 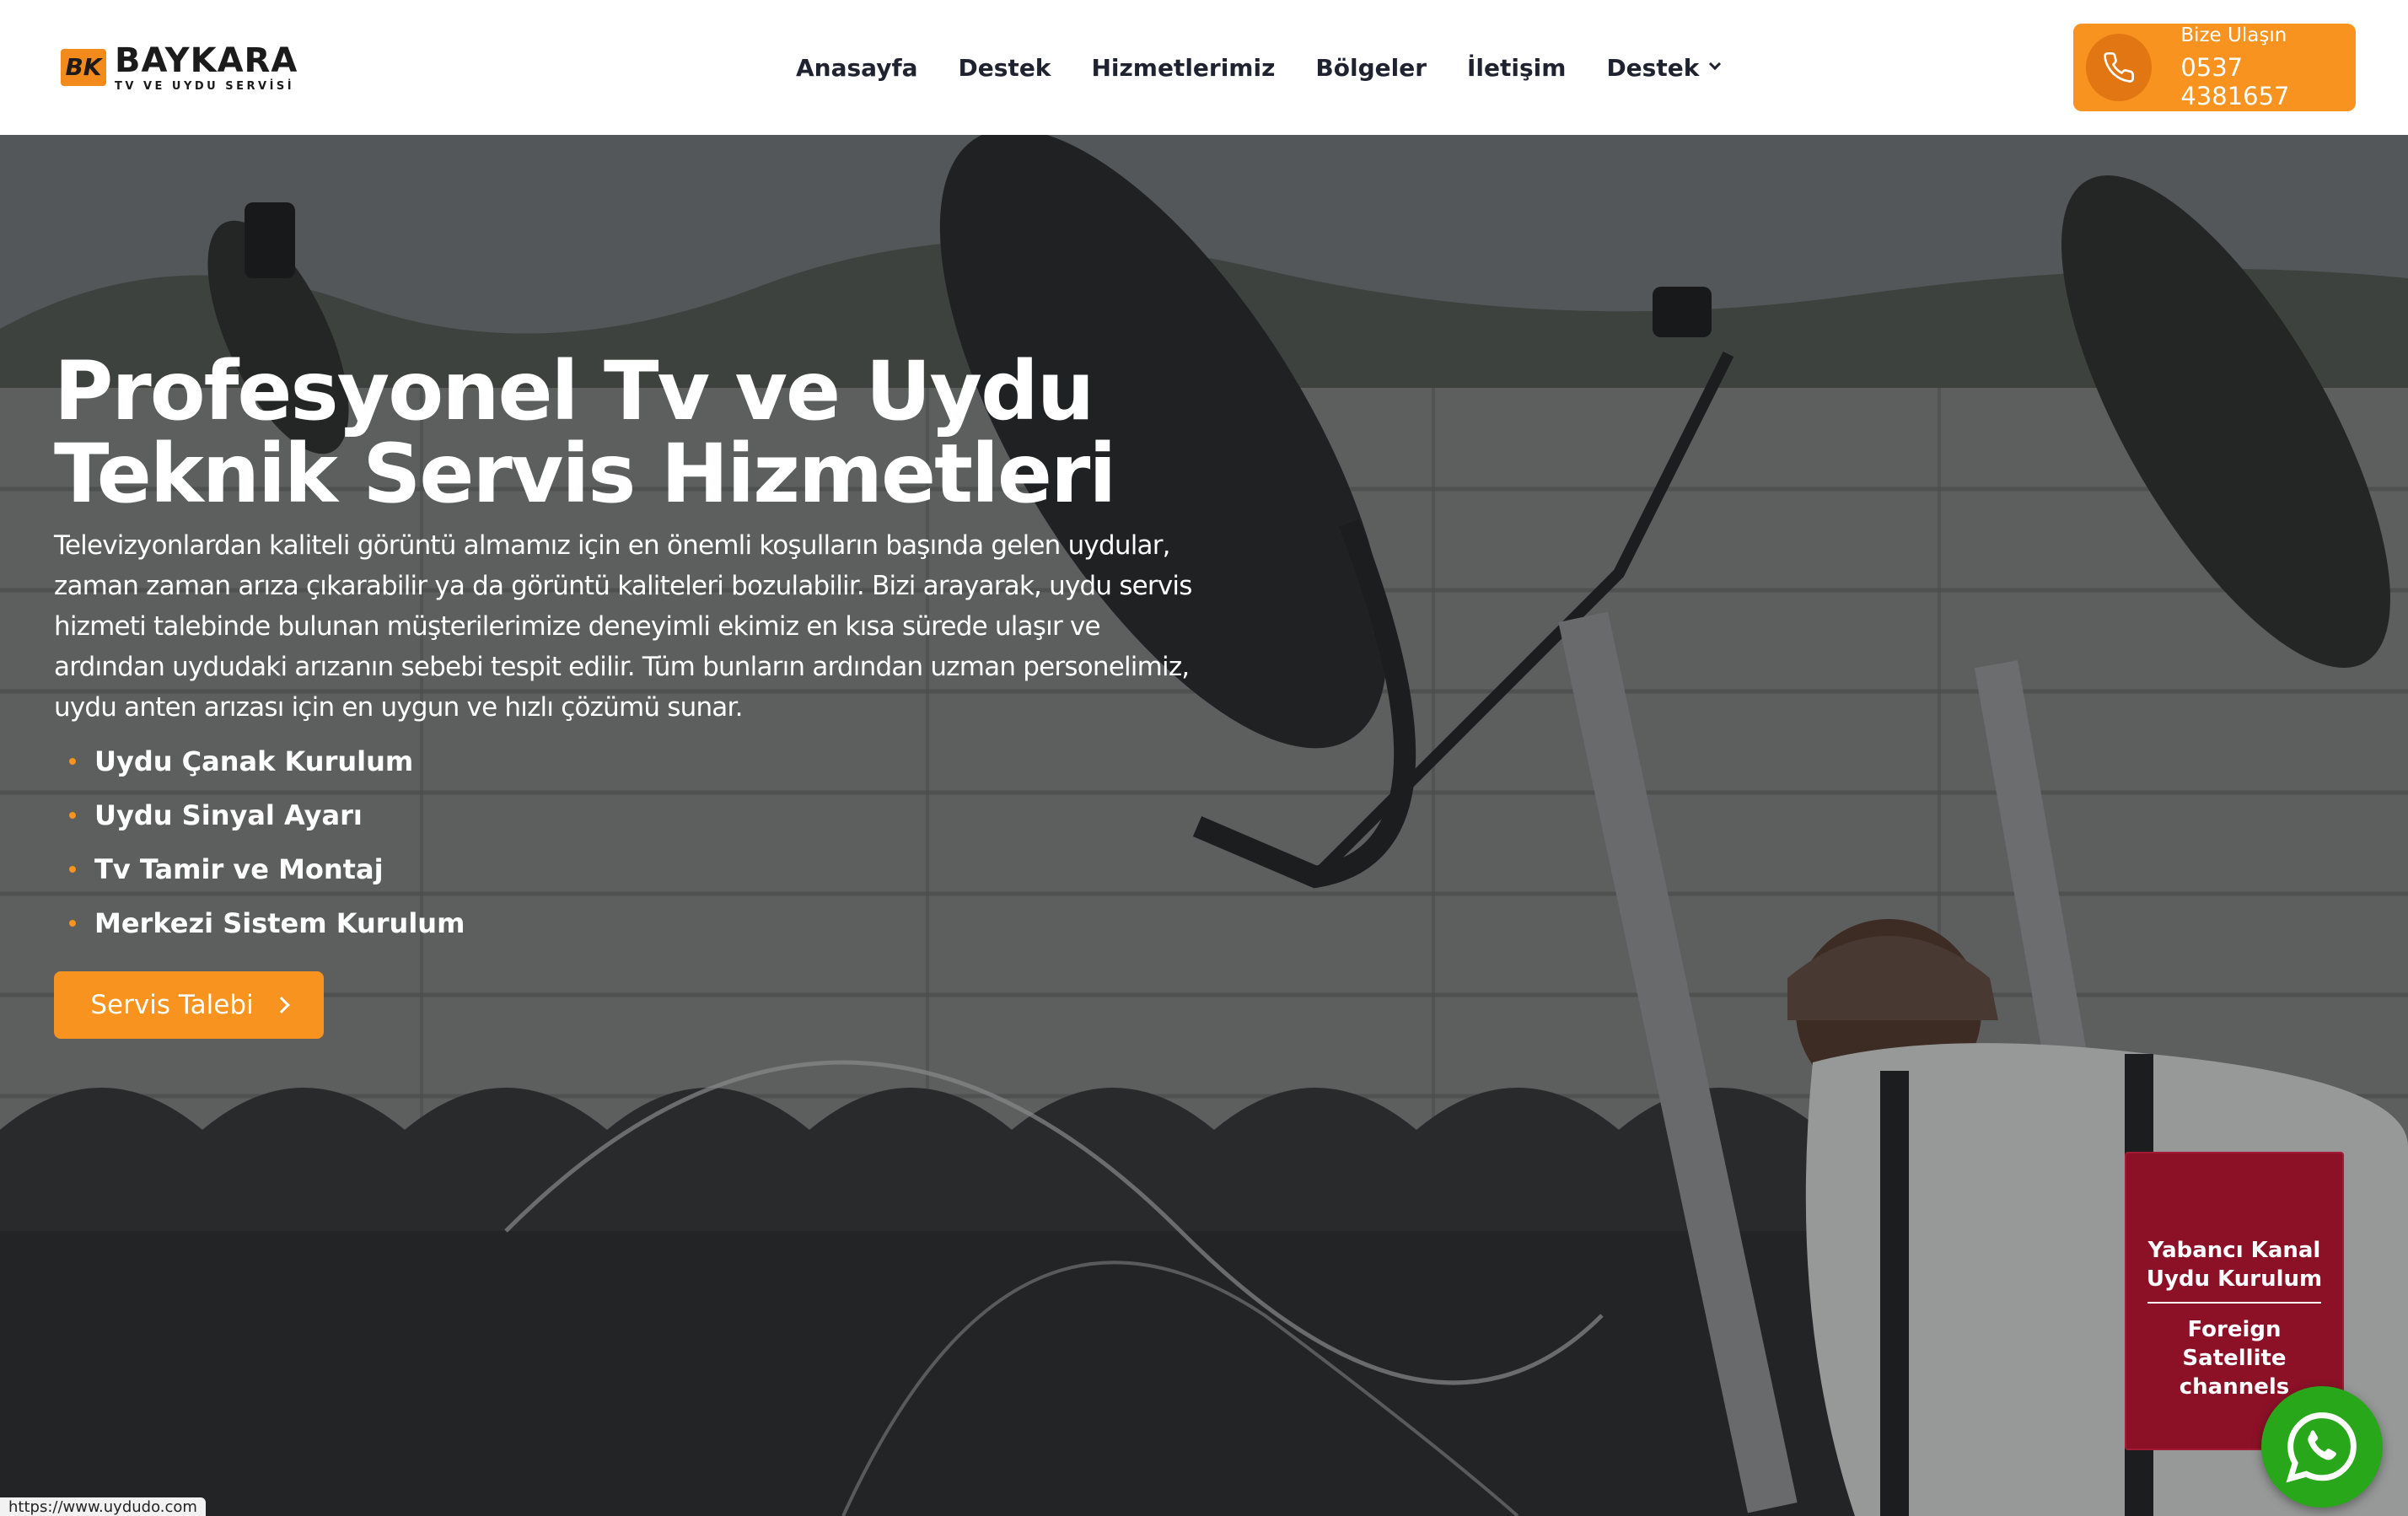 What do you see at coordinates (280, 923) in the screenshot?
I see `service-label: Merkezi Sistem Kurulum` at bounding box center [280, 923].